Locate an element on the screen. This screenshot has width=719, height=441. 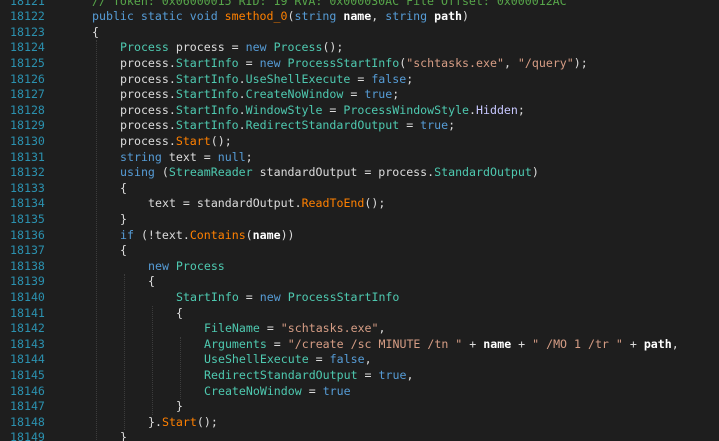
line-number: 18122 is located at coordinates (27, 16).